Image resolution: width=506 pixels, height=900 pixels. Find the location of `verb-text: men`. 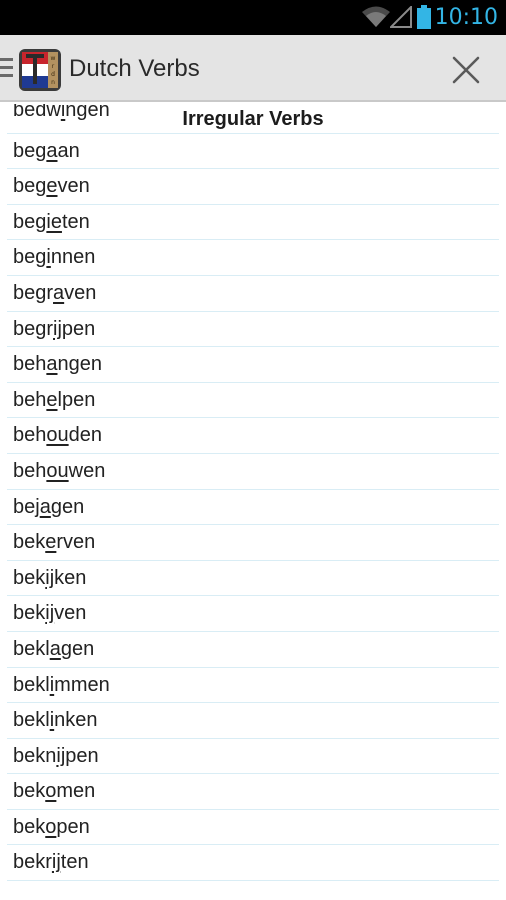

verb-text: men is located at coordinates (76, 791).